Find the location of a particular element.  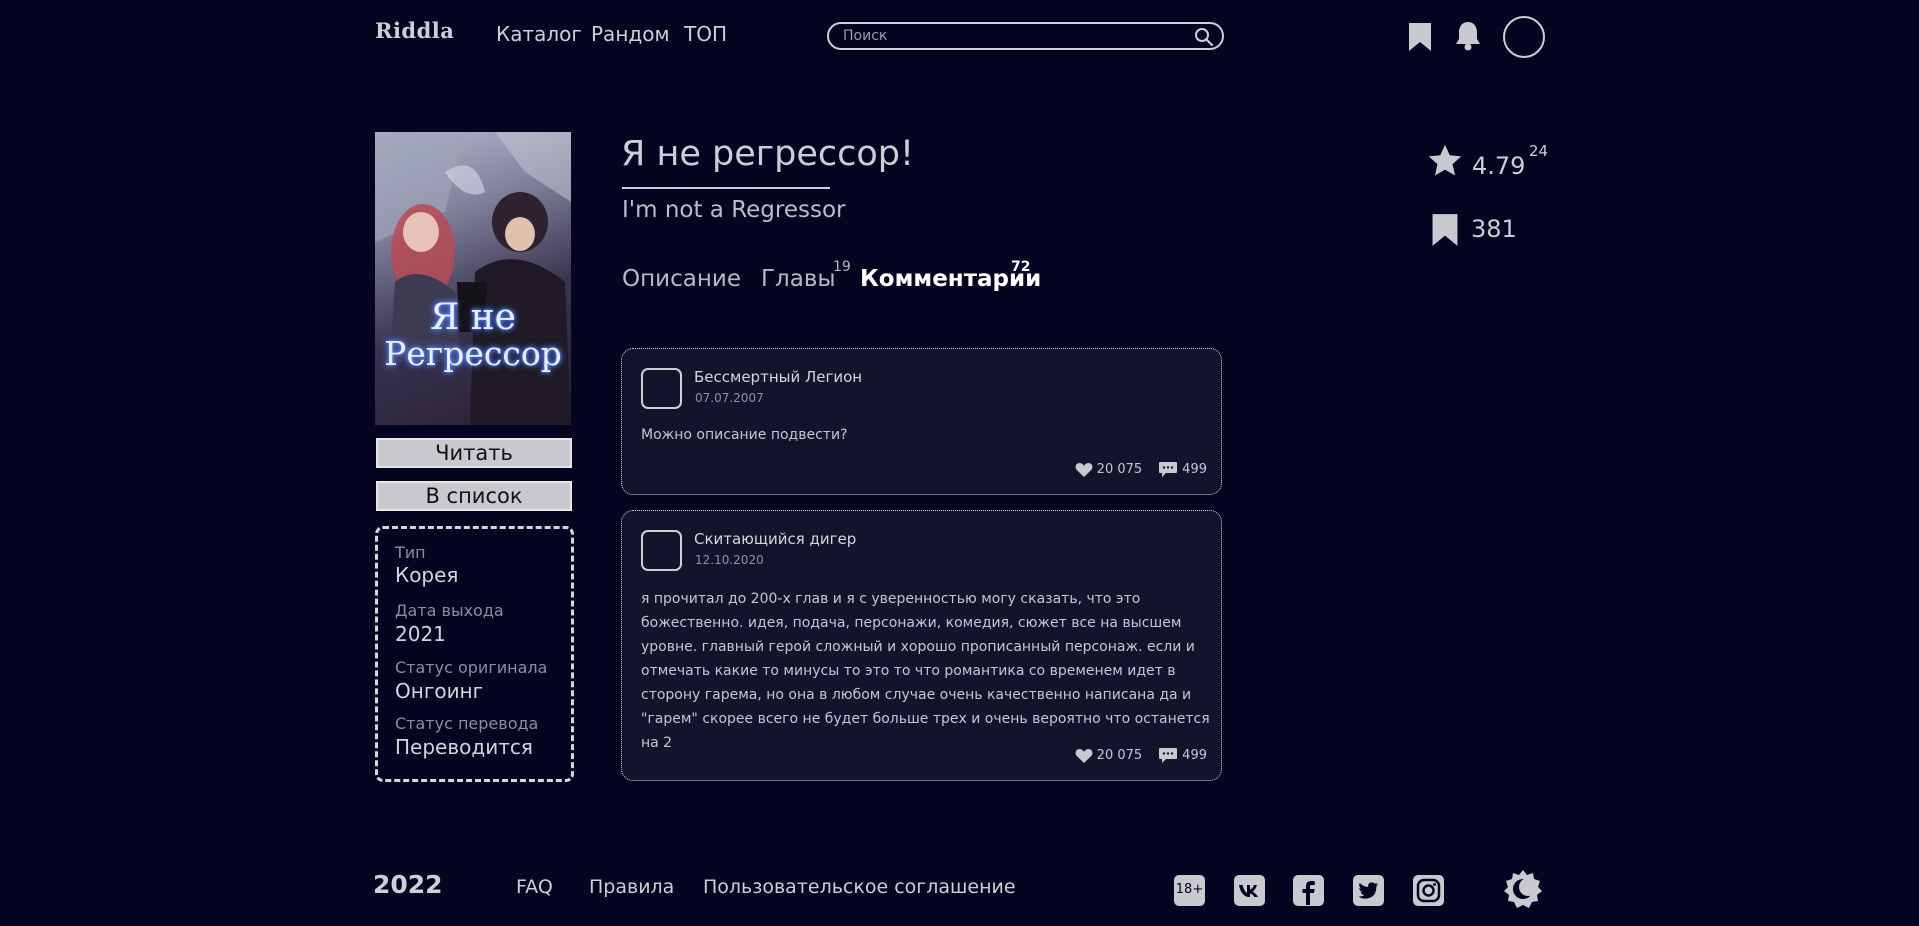

user-avatar is located at coordinates (1524, 37).